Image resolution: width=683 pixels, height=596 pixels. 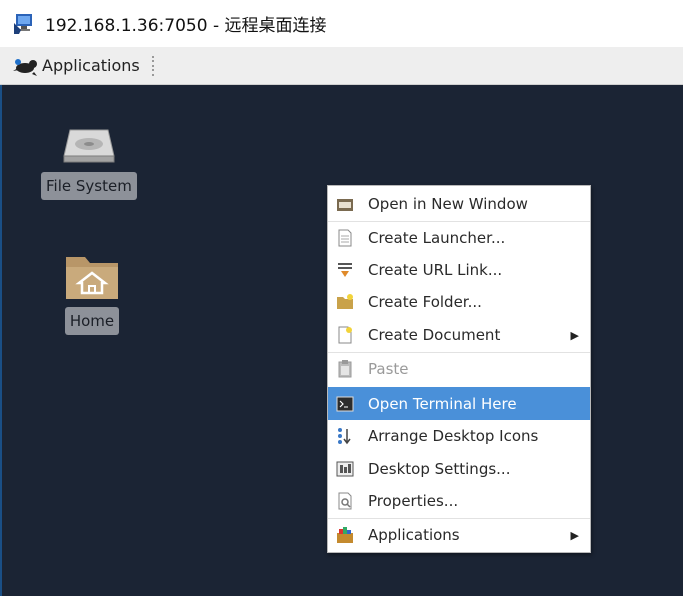 I want to click on properties-icon, so click(x=345, y=501).